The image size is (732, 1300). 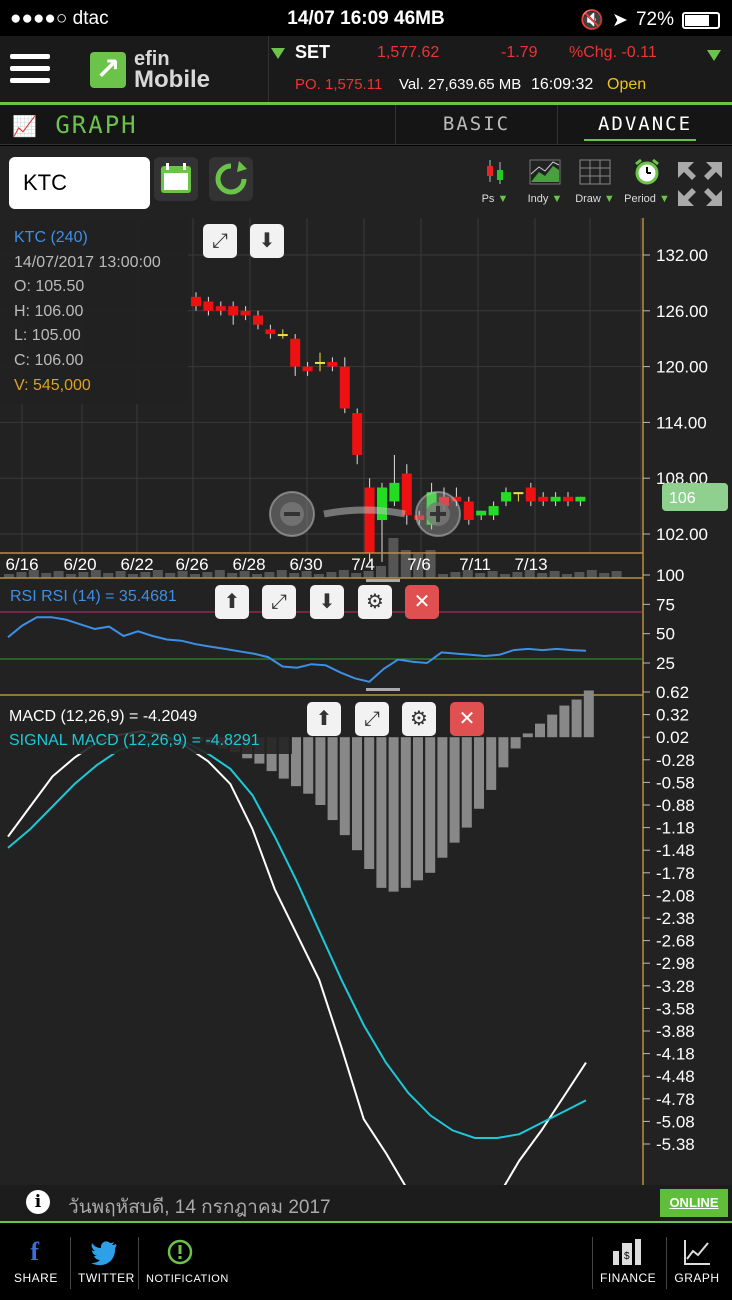 What do you see at coordinates (305, 564) in the screenshot?
I see `x-tick-label: 6/30` at bounding box center [305, 564].